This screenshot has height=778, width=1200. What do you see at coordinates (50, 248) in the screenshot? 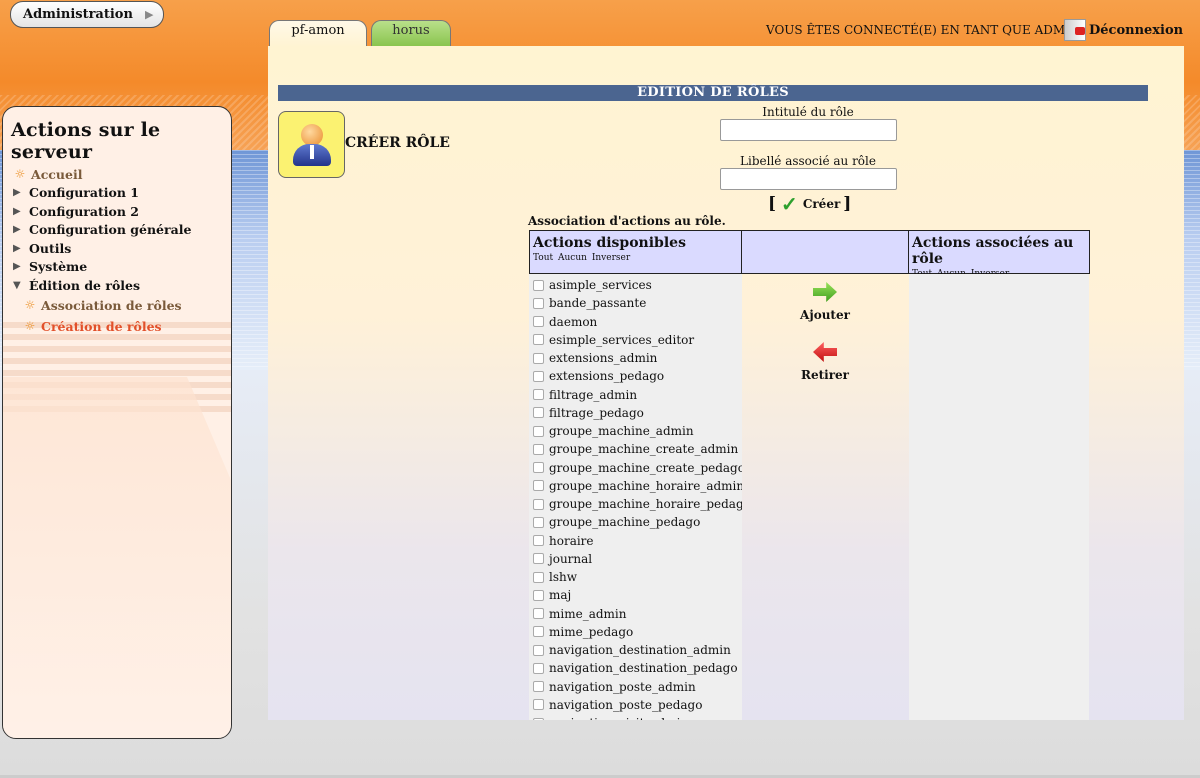
I see `sidebar-item-label: Outils` at bounding box center [50, 248].